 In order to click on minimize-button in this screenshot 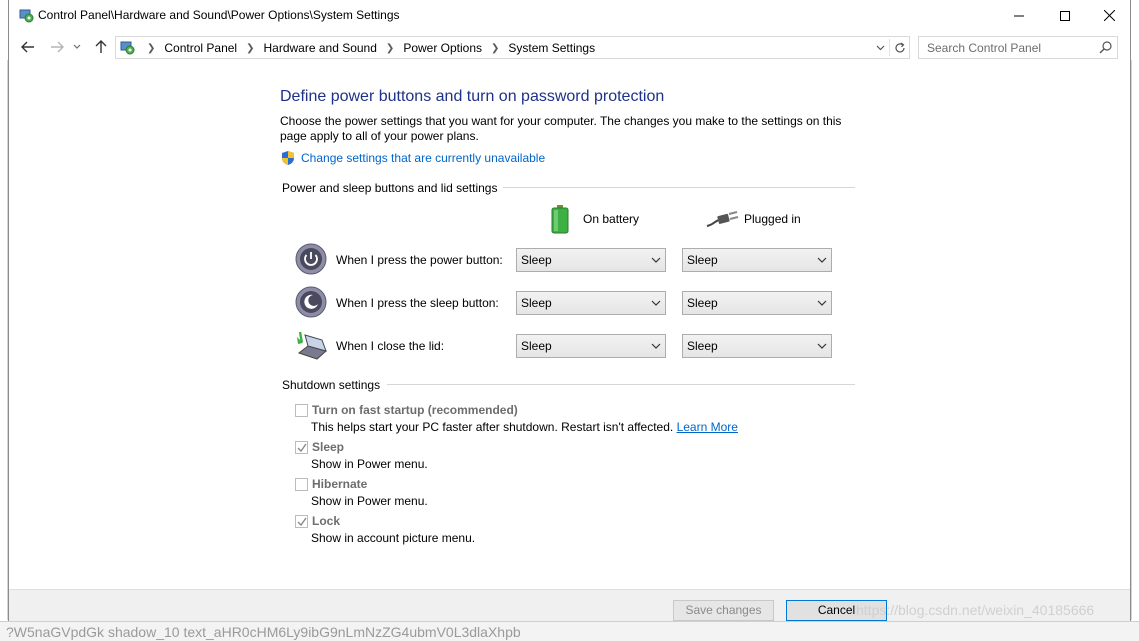, I will do `click(1019, 15)`.